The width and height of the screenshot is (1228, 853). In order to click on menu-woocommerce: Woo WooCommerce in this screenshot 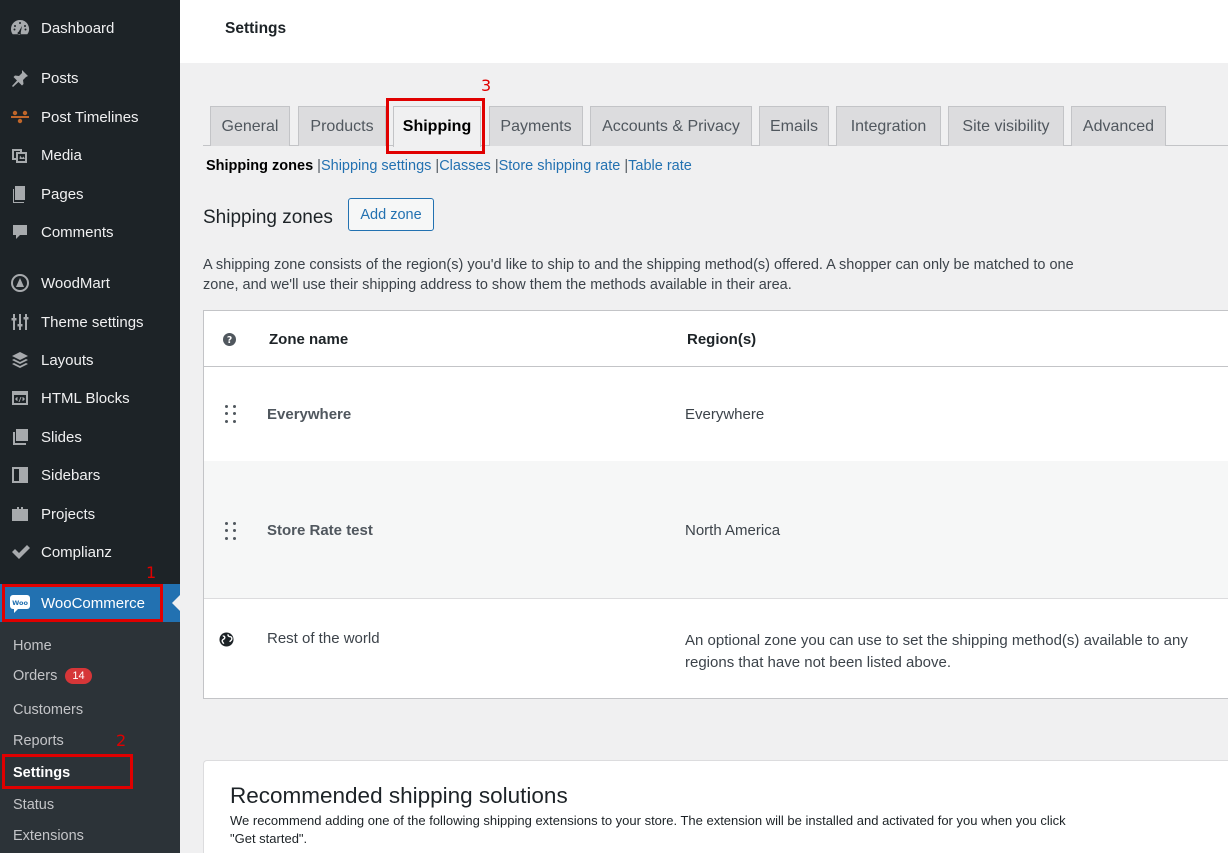, I will do `click(90, 603)`.